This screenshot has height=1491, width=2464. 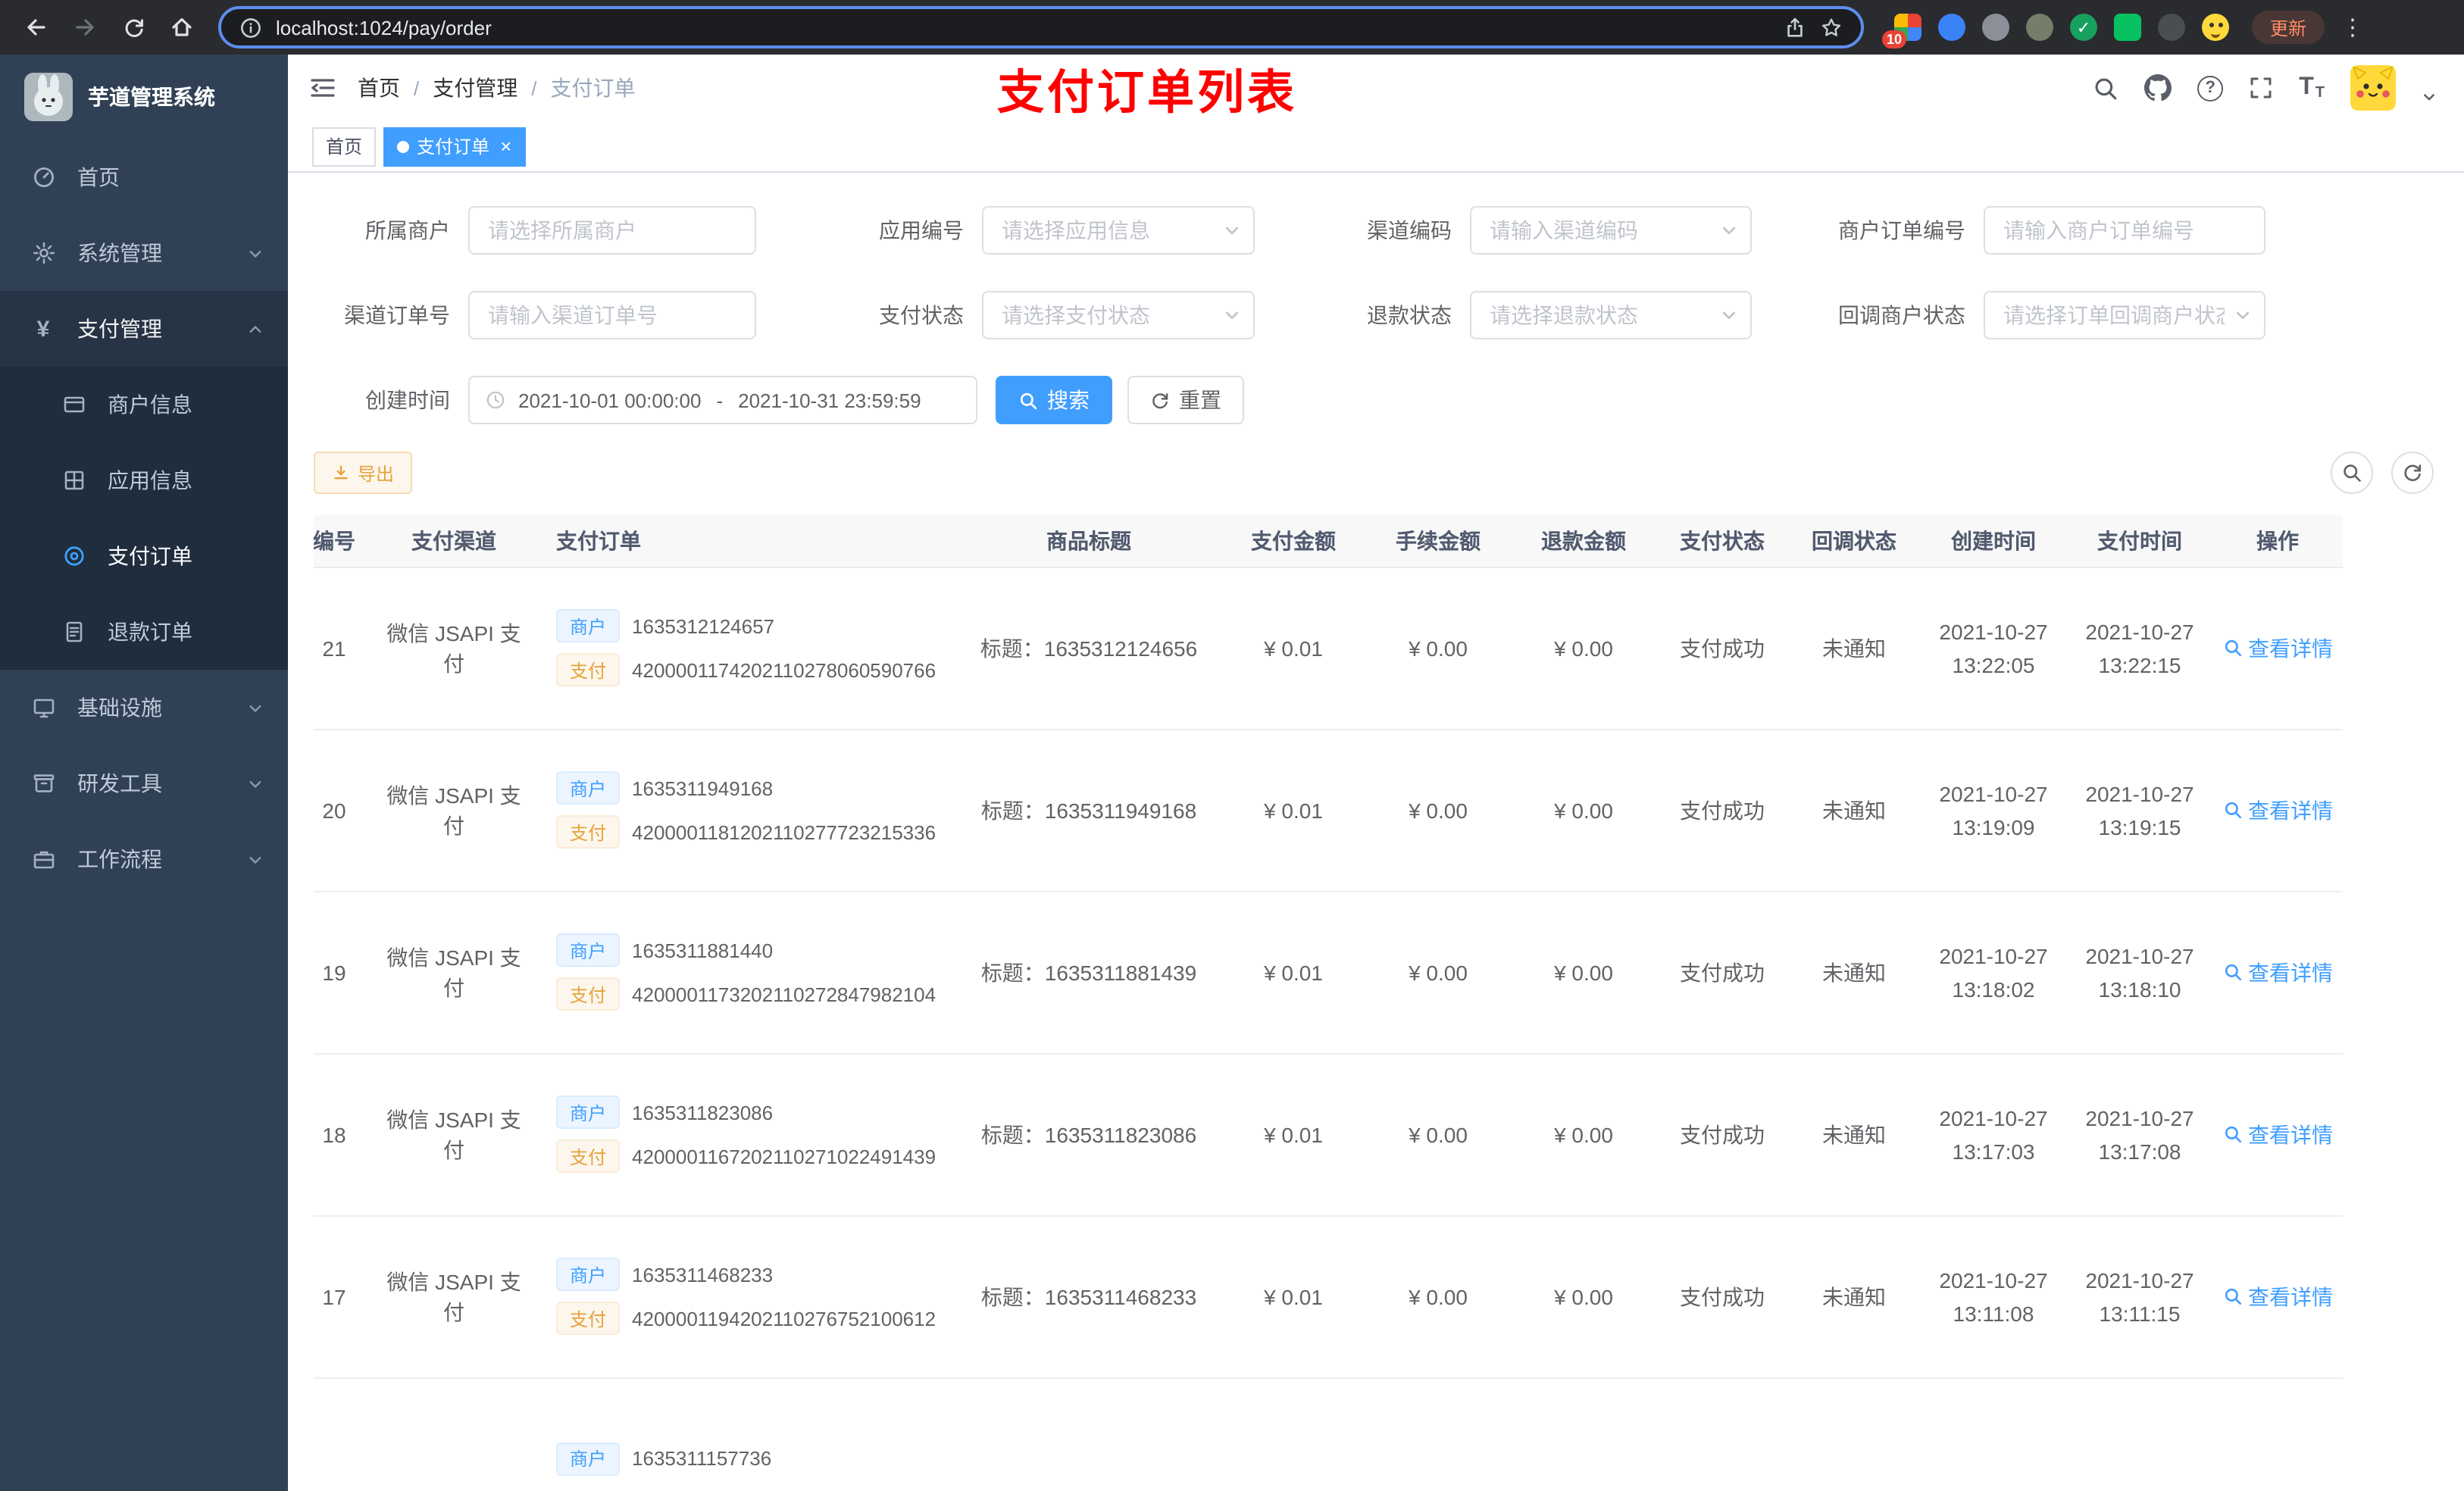 I want to click on cell-status: 支付成功, so click(x=1722, y=648).